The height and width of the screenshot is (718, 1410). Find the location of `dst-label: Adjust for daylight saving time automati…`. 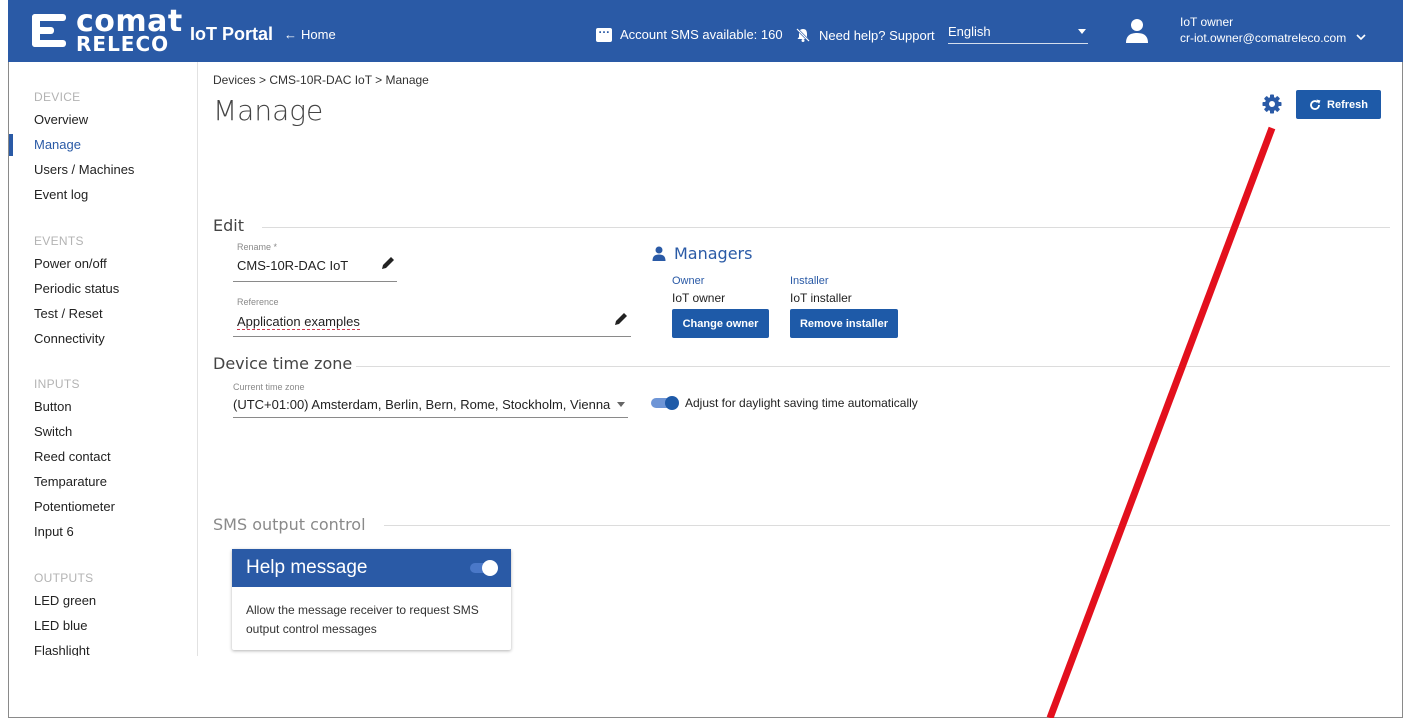

dst-label: Adjust for daylight saving time automati… is located at coordinates (801, 403).